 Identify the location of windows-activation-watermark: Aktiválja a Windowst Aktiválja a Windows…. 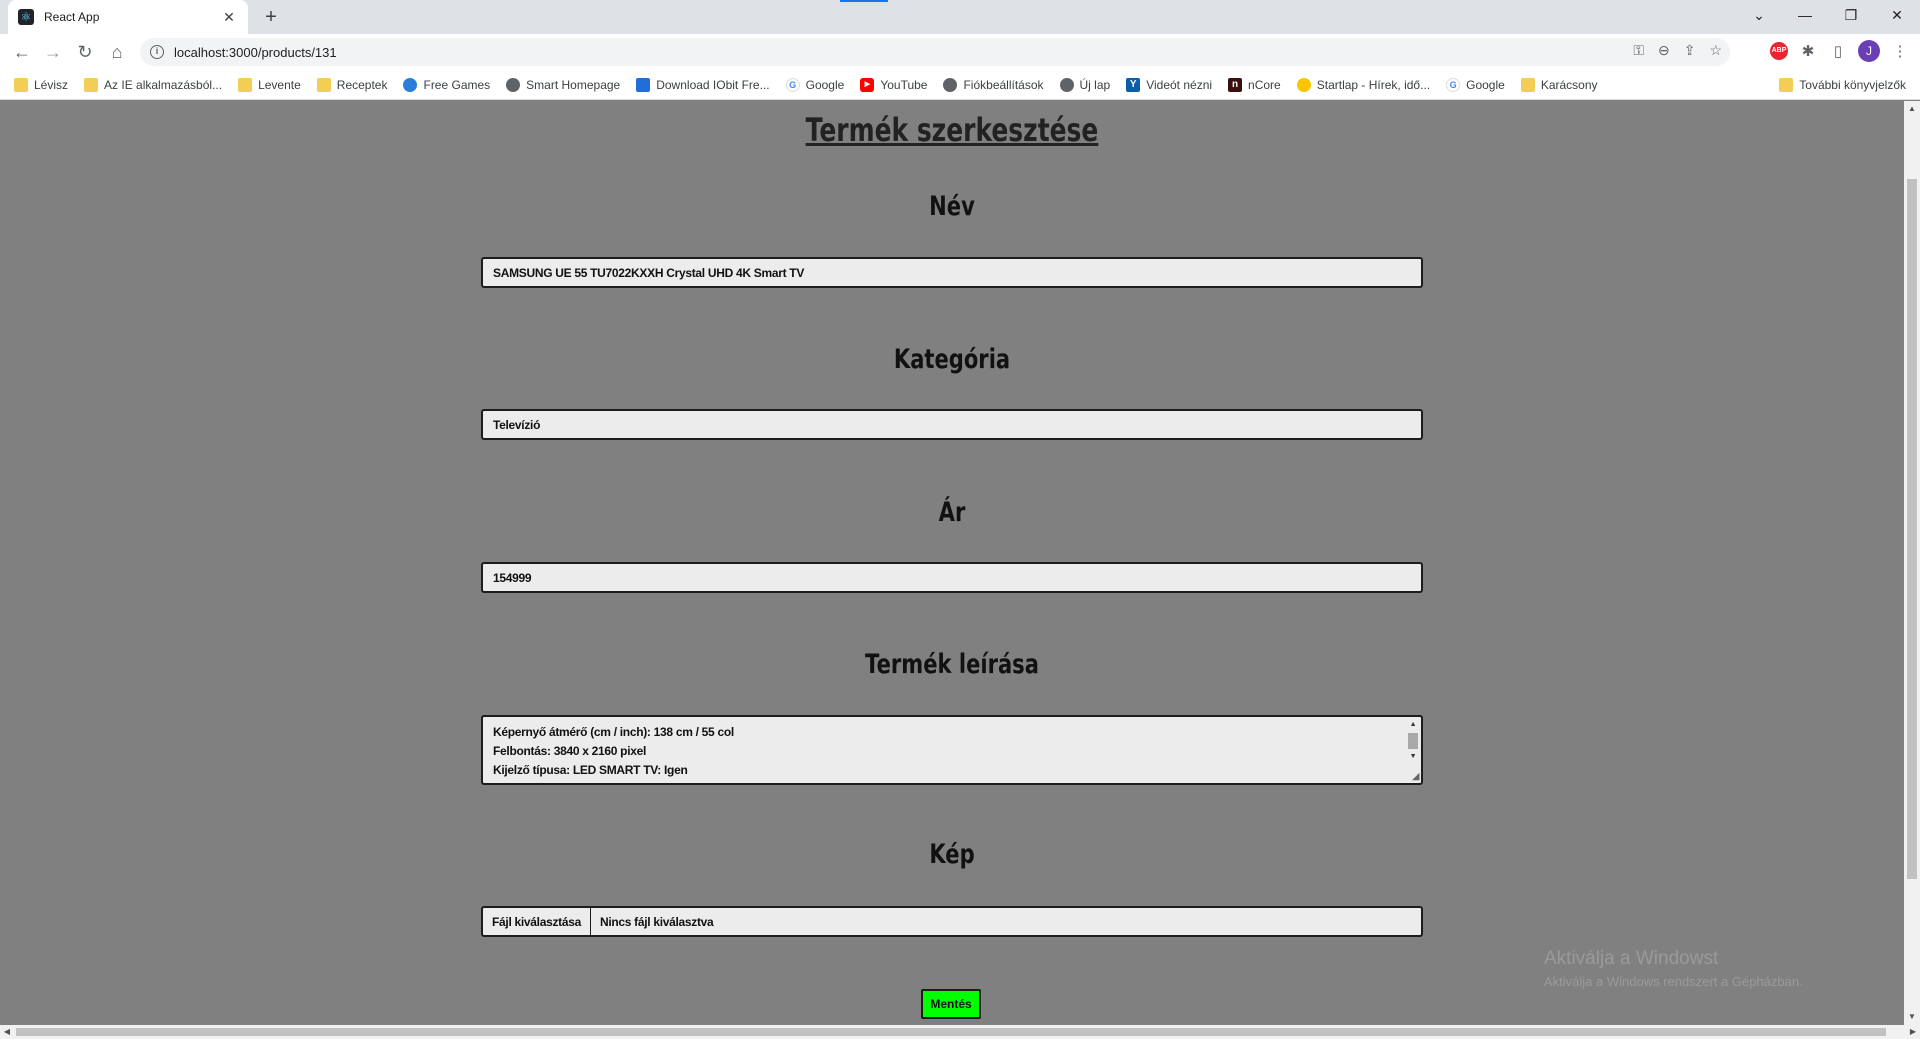
(1673, 968).